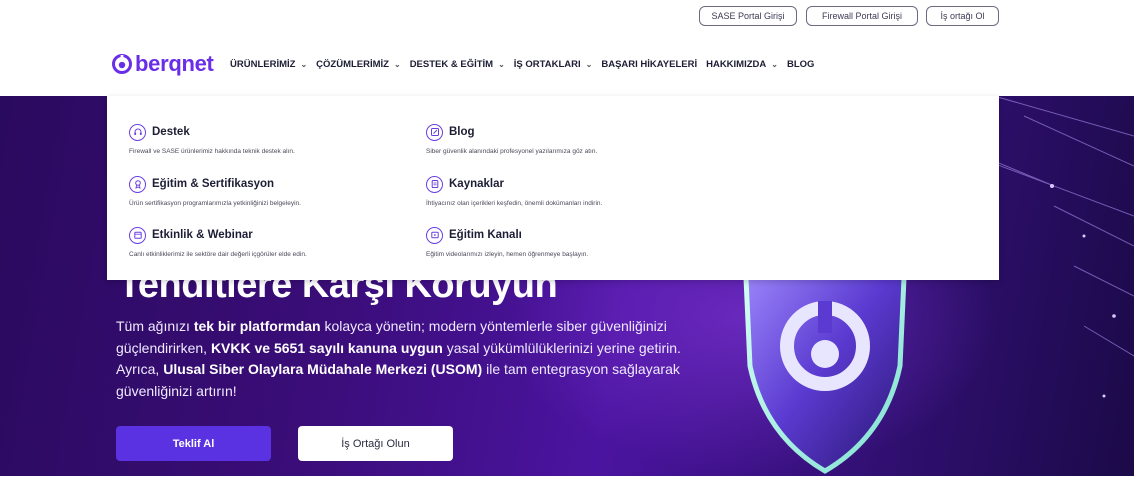  I want to click on hero-desc-text: Tüm ağınızı, so click(155, 326).